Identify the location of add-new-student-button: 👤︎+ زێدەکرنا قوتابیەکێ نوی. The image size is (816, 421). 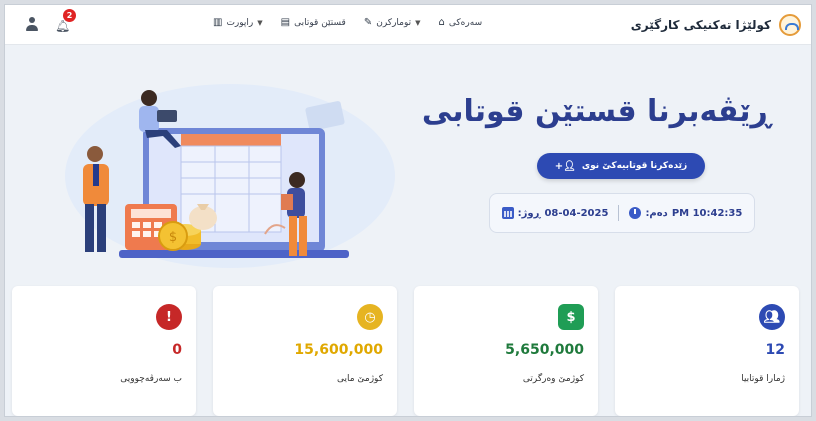
(621, 166).